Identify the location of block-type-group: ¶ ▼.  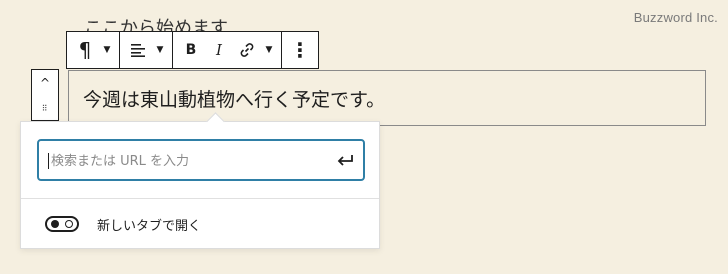
(93, 50).